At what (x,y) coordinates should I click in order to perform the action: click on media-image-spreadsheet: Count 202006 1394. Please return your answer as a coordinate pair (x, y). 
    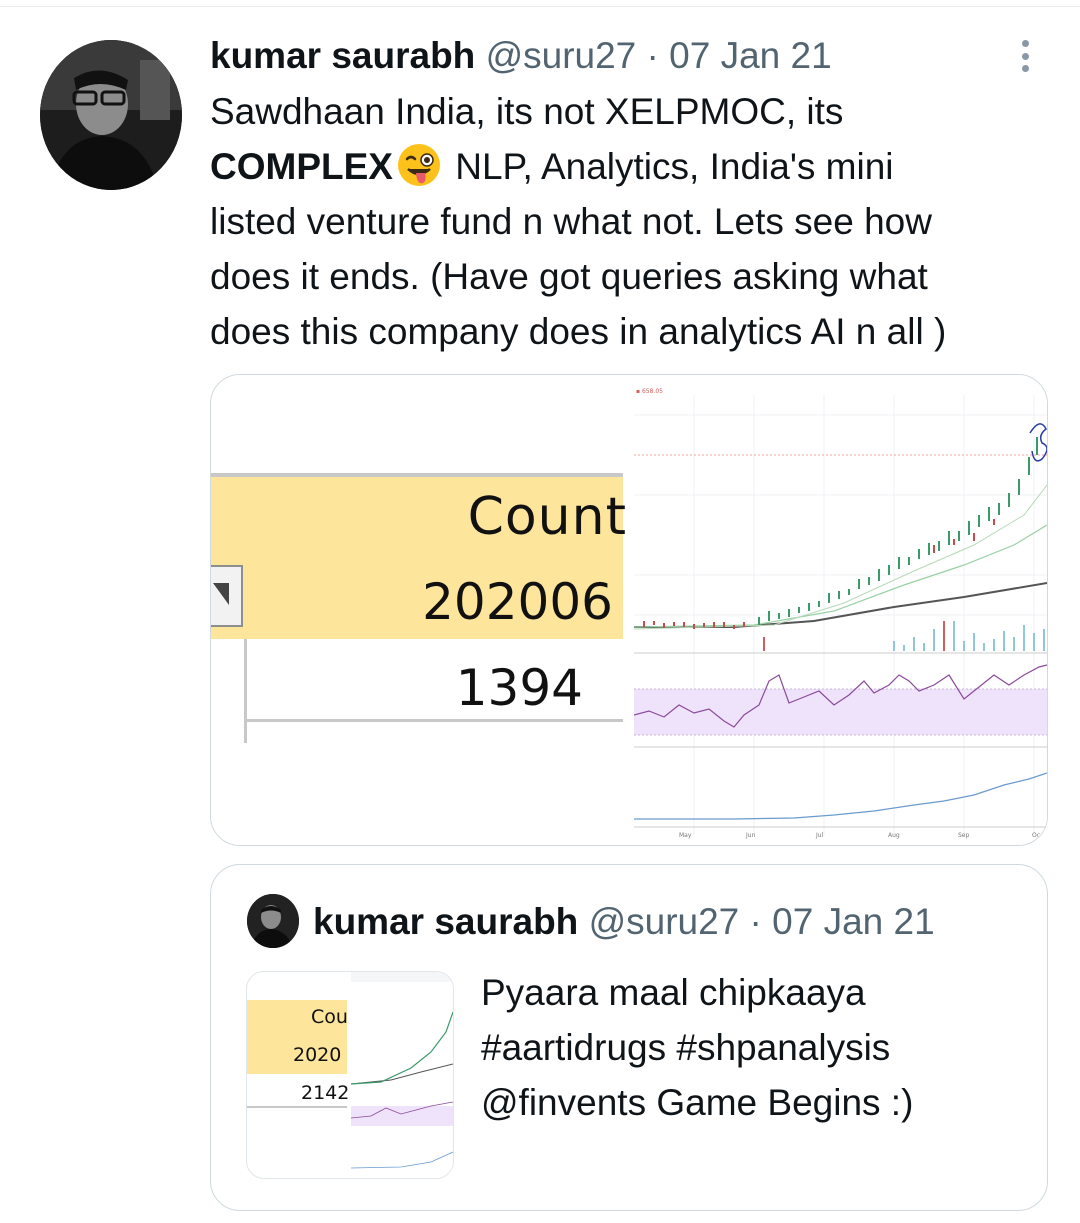
    Looking at the image, I should click on (421, 610).